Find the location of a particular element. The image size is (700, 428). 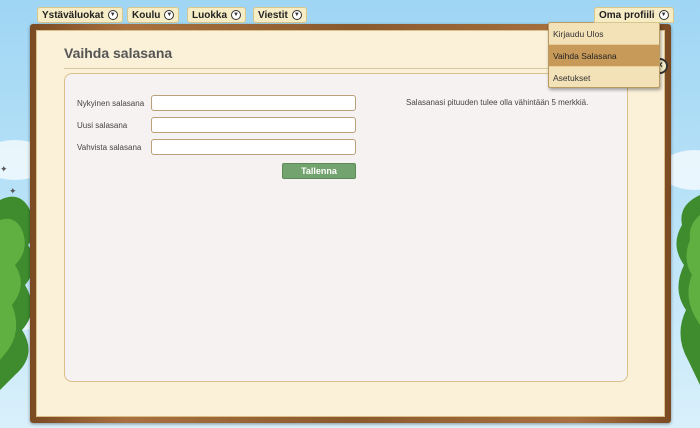

nav-item-label: Koulu is located at coordinates (146, 15).